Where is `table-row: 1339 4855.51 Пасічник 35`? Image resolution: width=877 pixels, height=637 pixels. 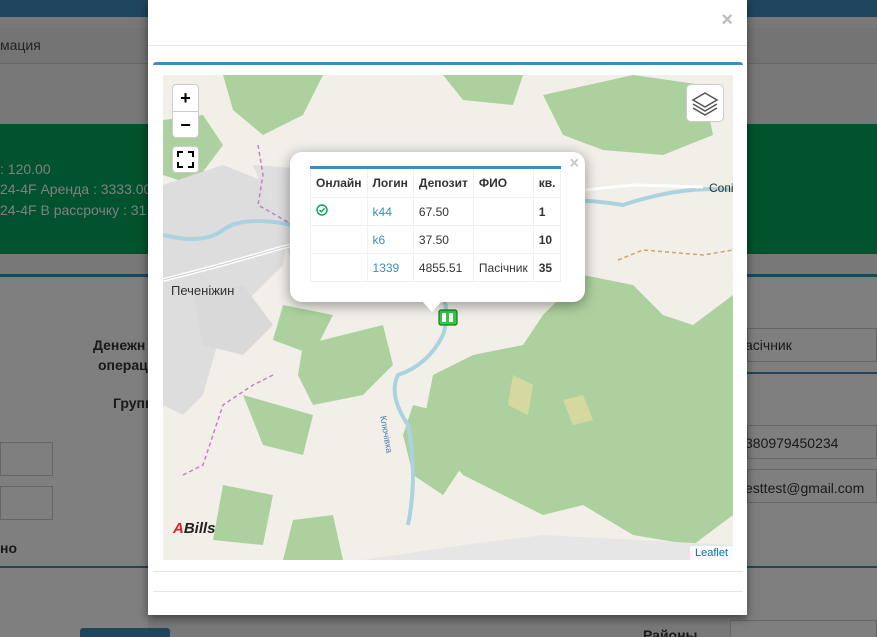
table-row: 1339 4855.51 Пасічник 35 is located at coordinates (436, 267).